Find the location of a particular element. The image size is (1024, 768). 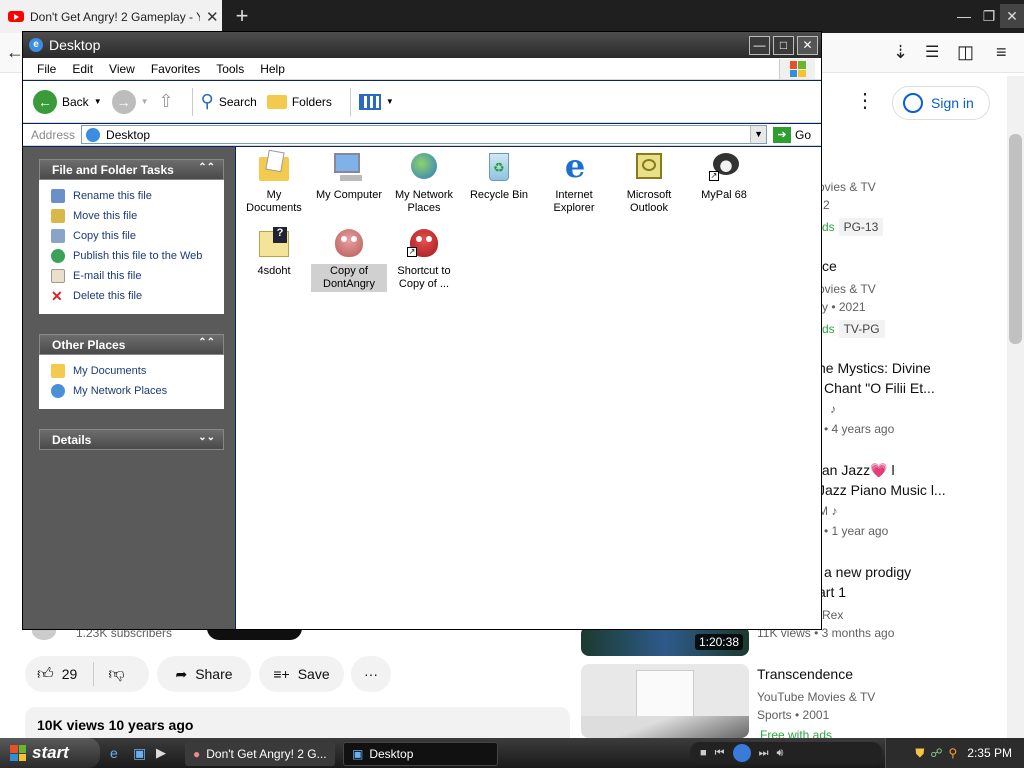

menu-view: View is located at coordinates (122, 69).